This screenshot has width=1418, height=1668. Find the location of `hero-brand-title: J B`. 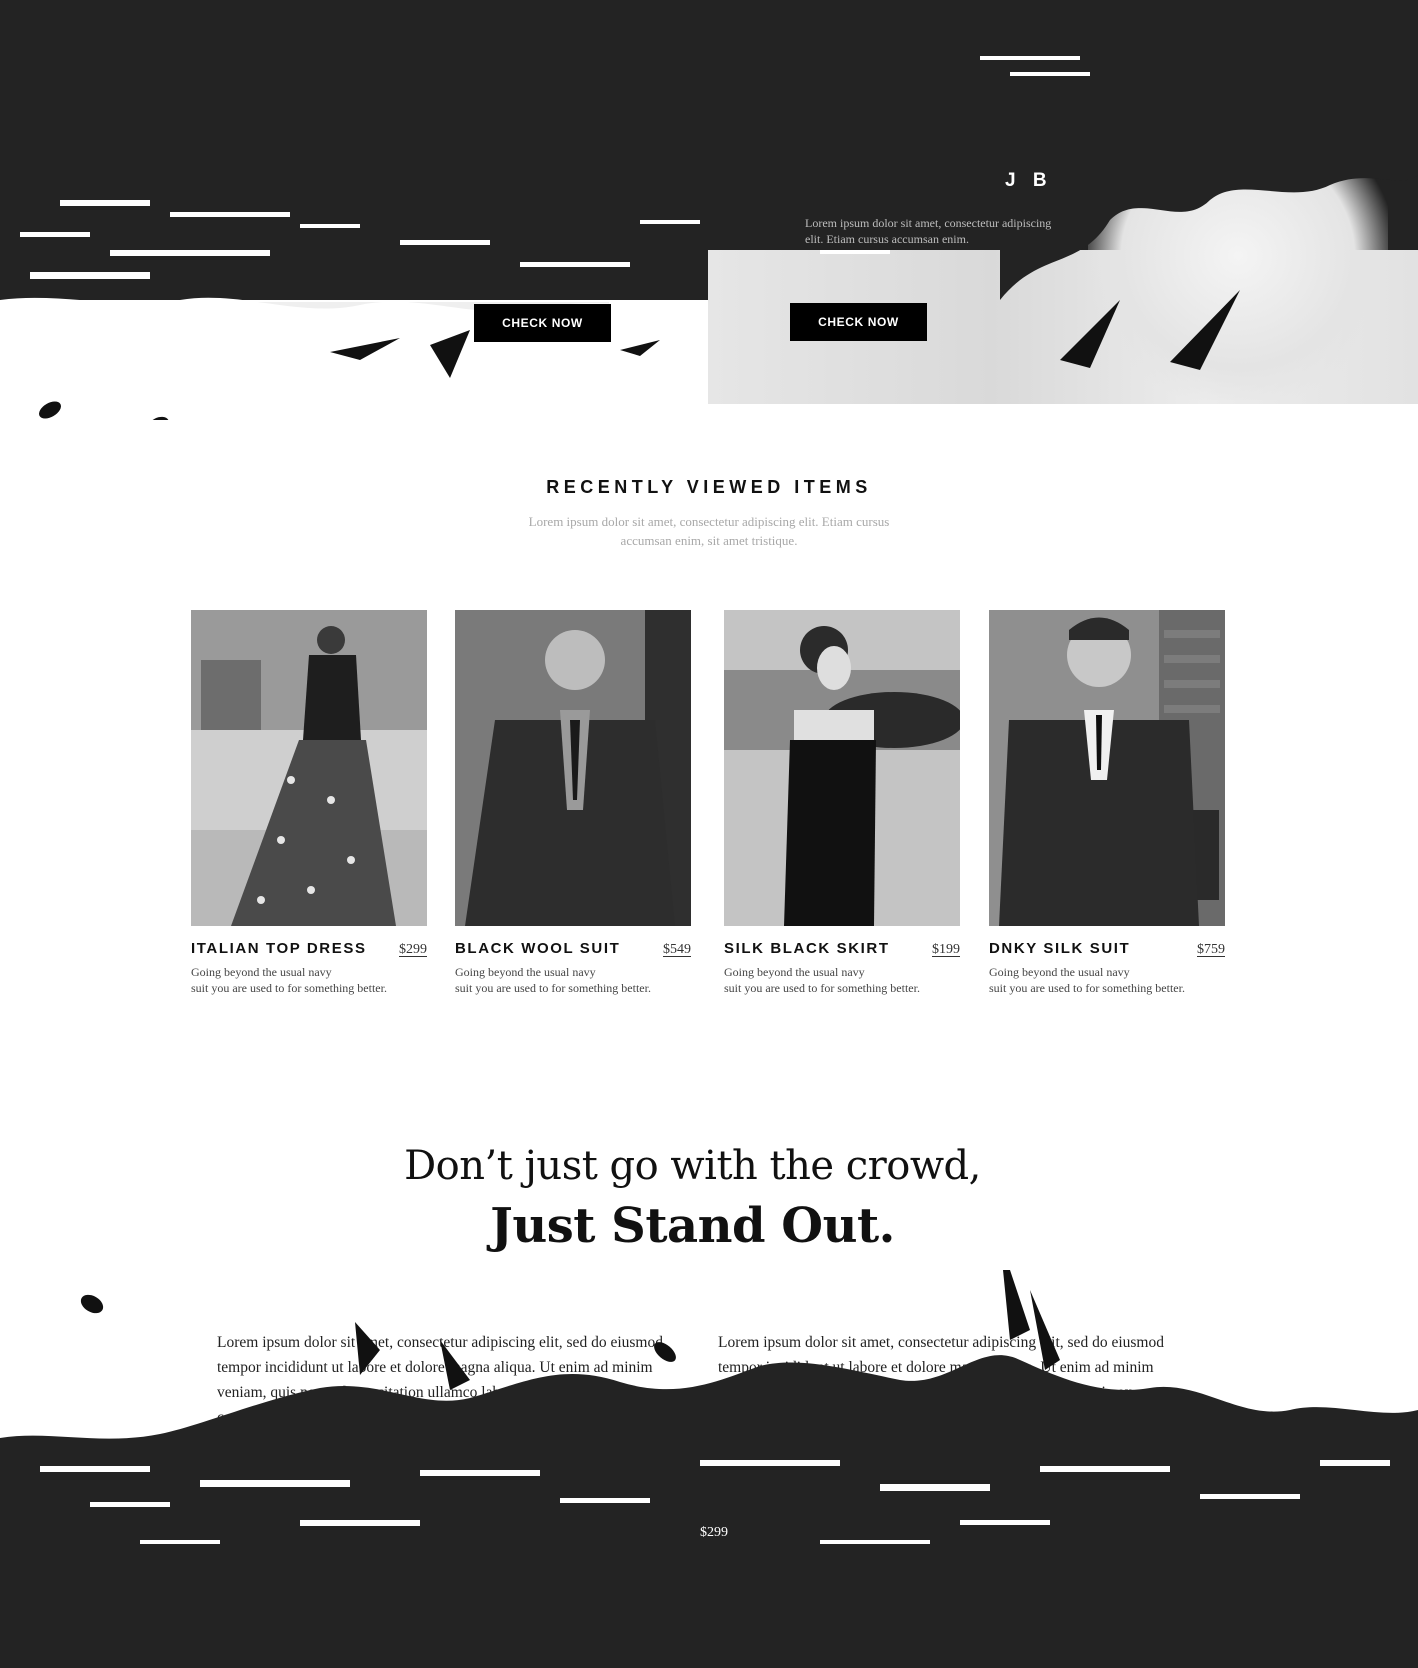

hero-brand-title: J B is located at coordinates (1029, 180).